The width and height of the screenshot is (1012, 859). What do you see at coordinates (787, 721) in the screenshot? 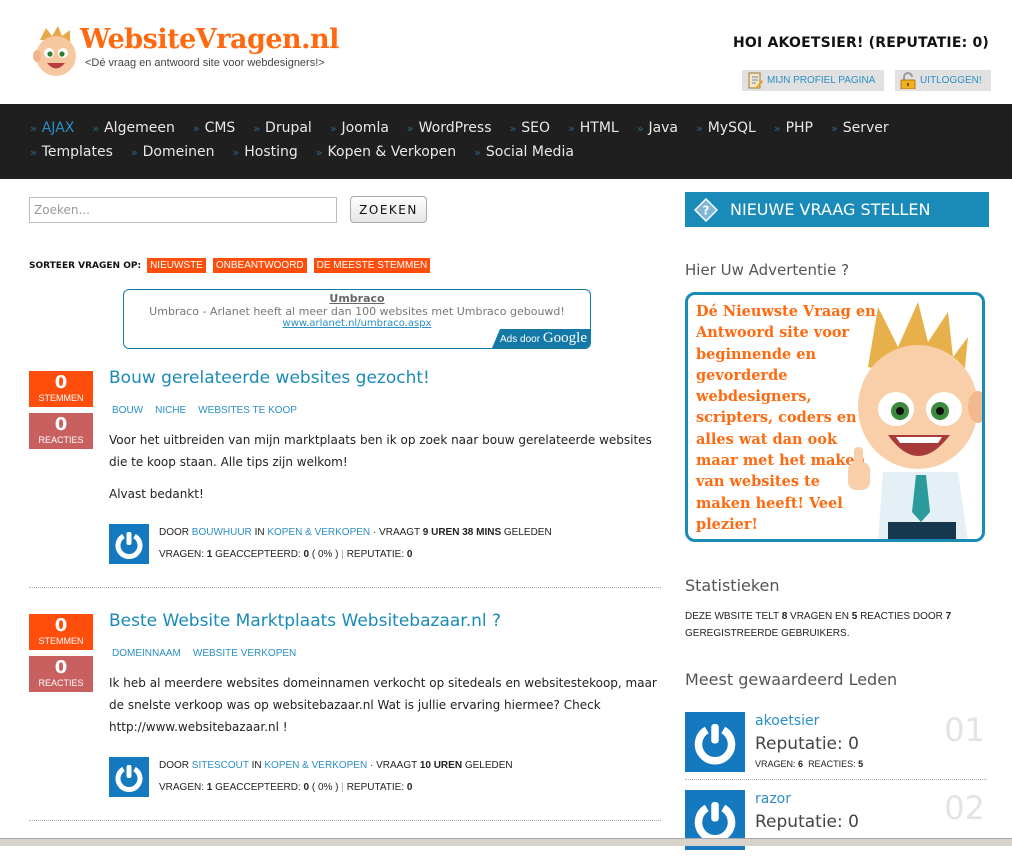
I see `member-name-link: akoetsier` at bounding box center [787, 721].